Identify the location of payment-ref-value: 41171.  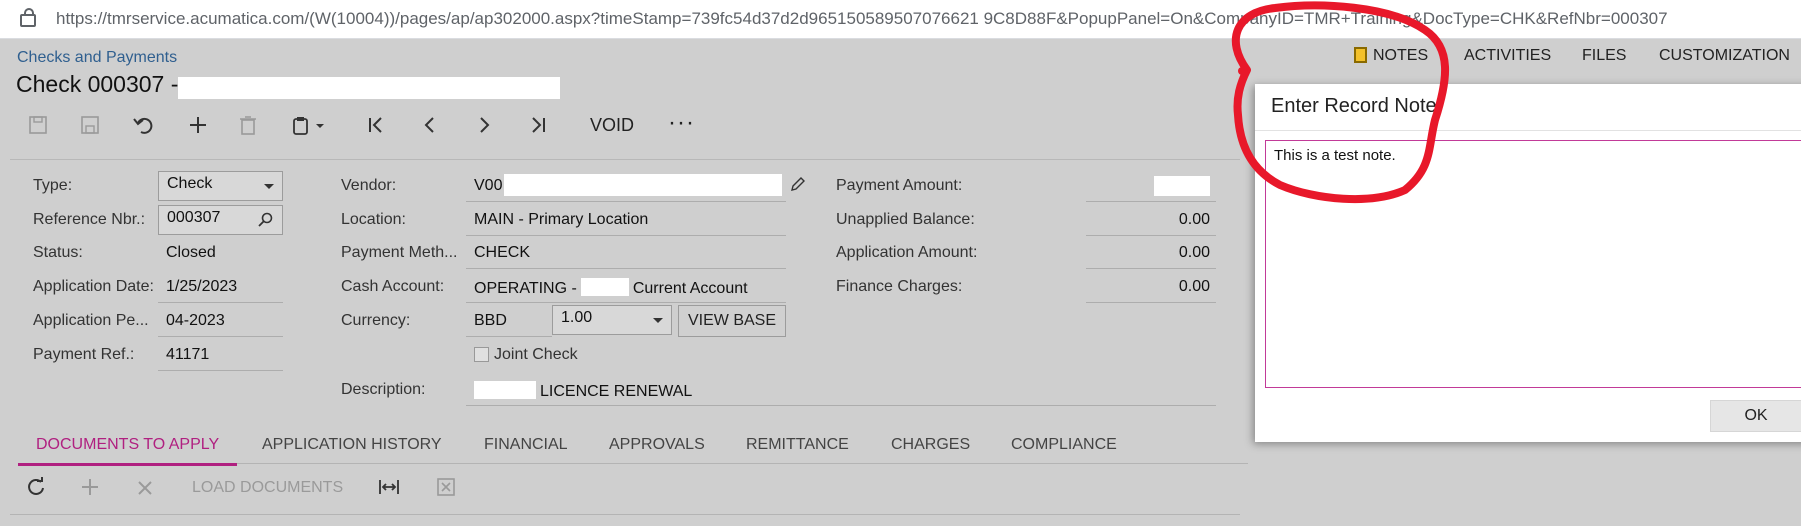
(187, 355).